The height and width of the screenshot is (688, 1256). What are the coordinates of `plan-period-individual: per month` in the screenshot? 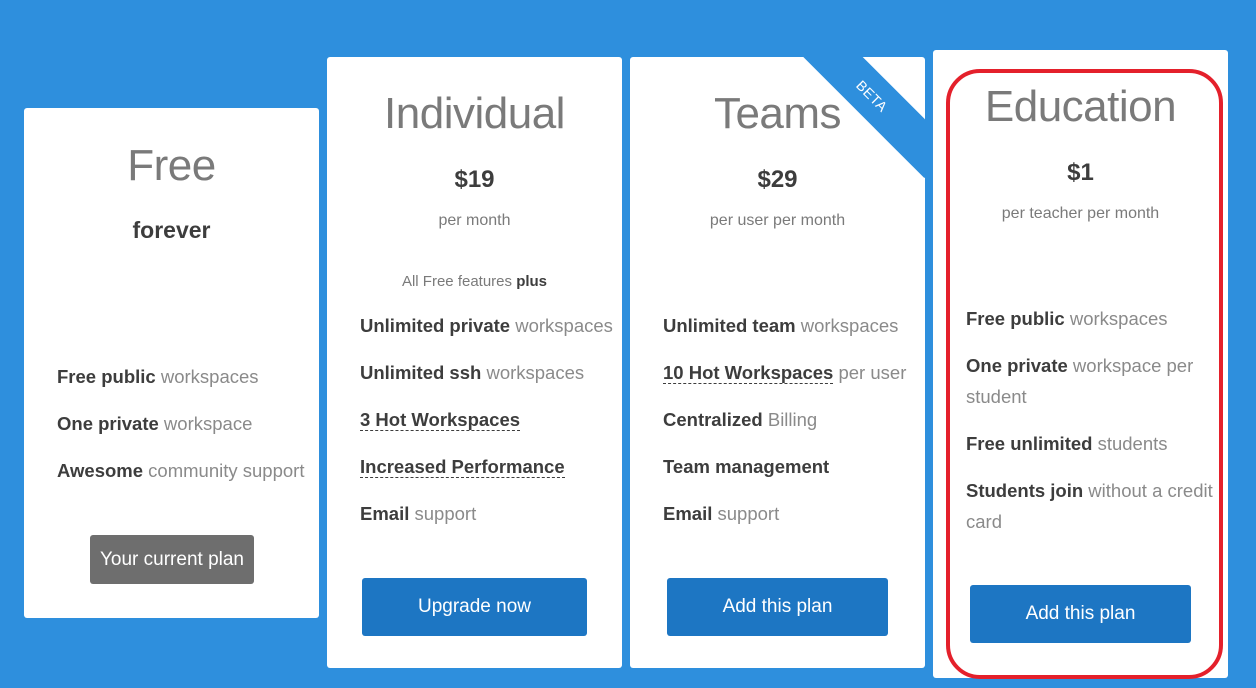 It's located at (474, 220).